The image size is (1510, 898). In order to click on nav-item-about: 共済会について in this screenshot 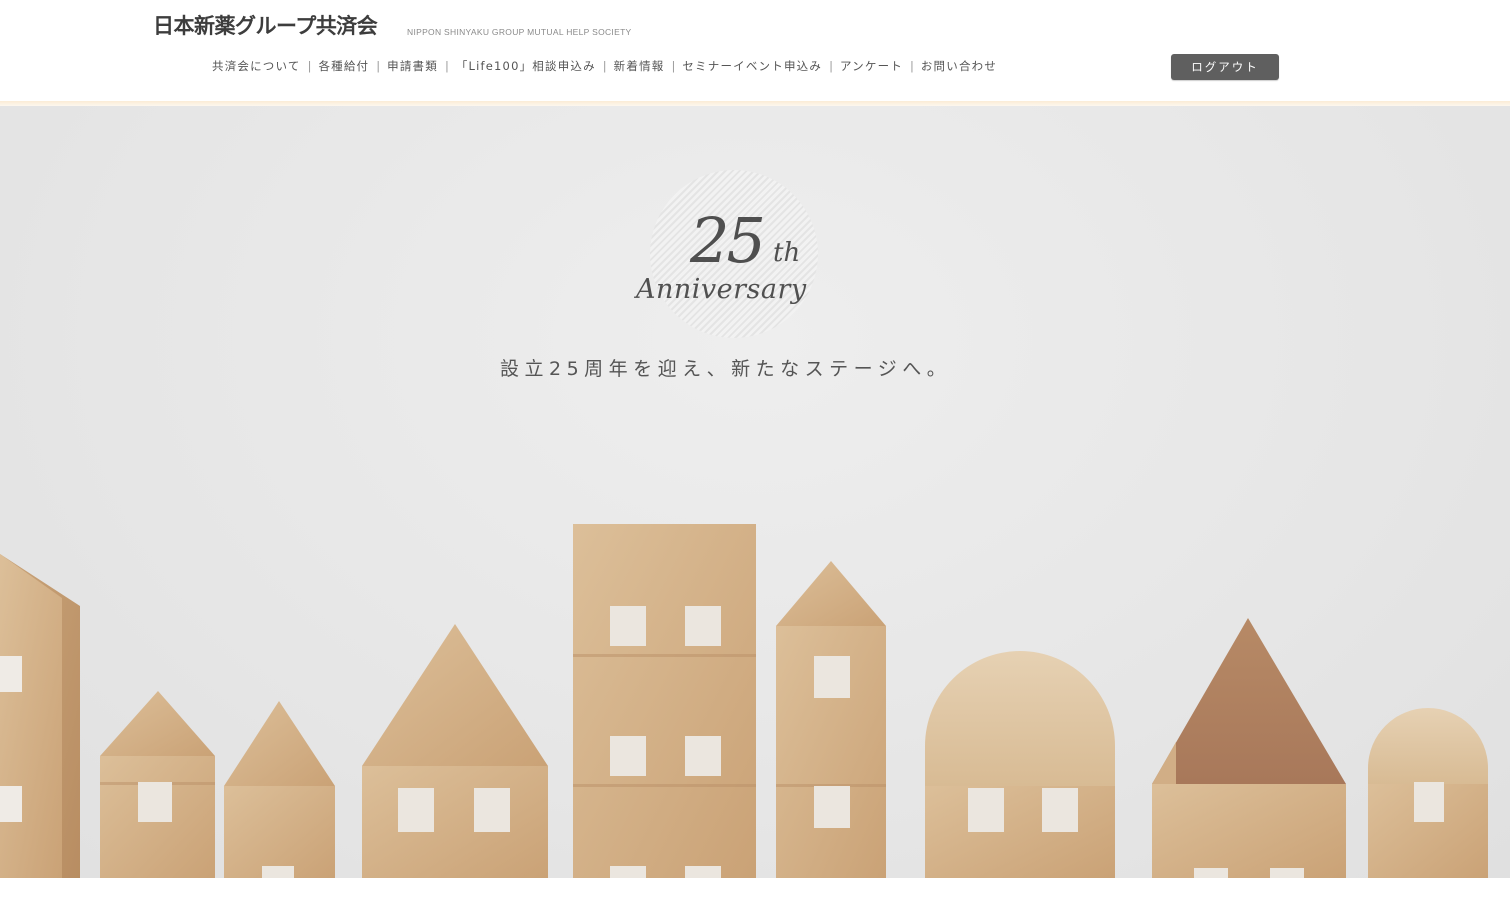, I will do `click(256, 66)`.